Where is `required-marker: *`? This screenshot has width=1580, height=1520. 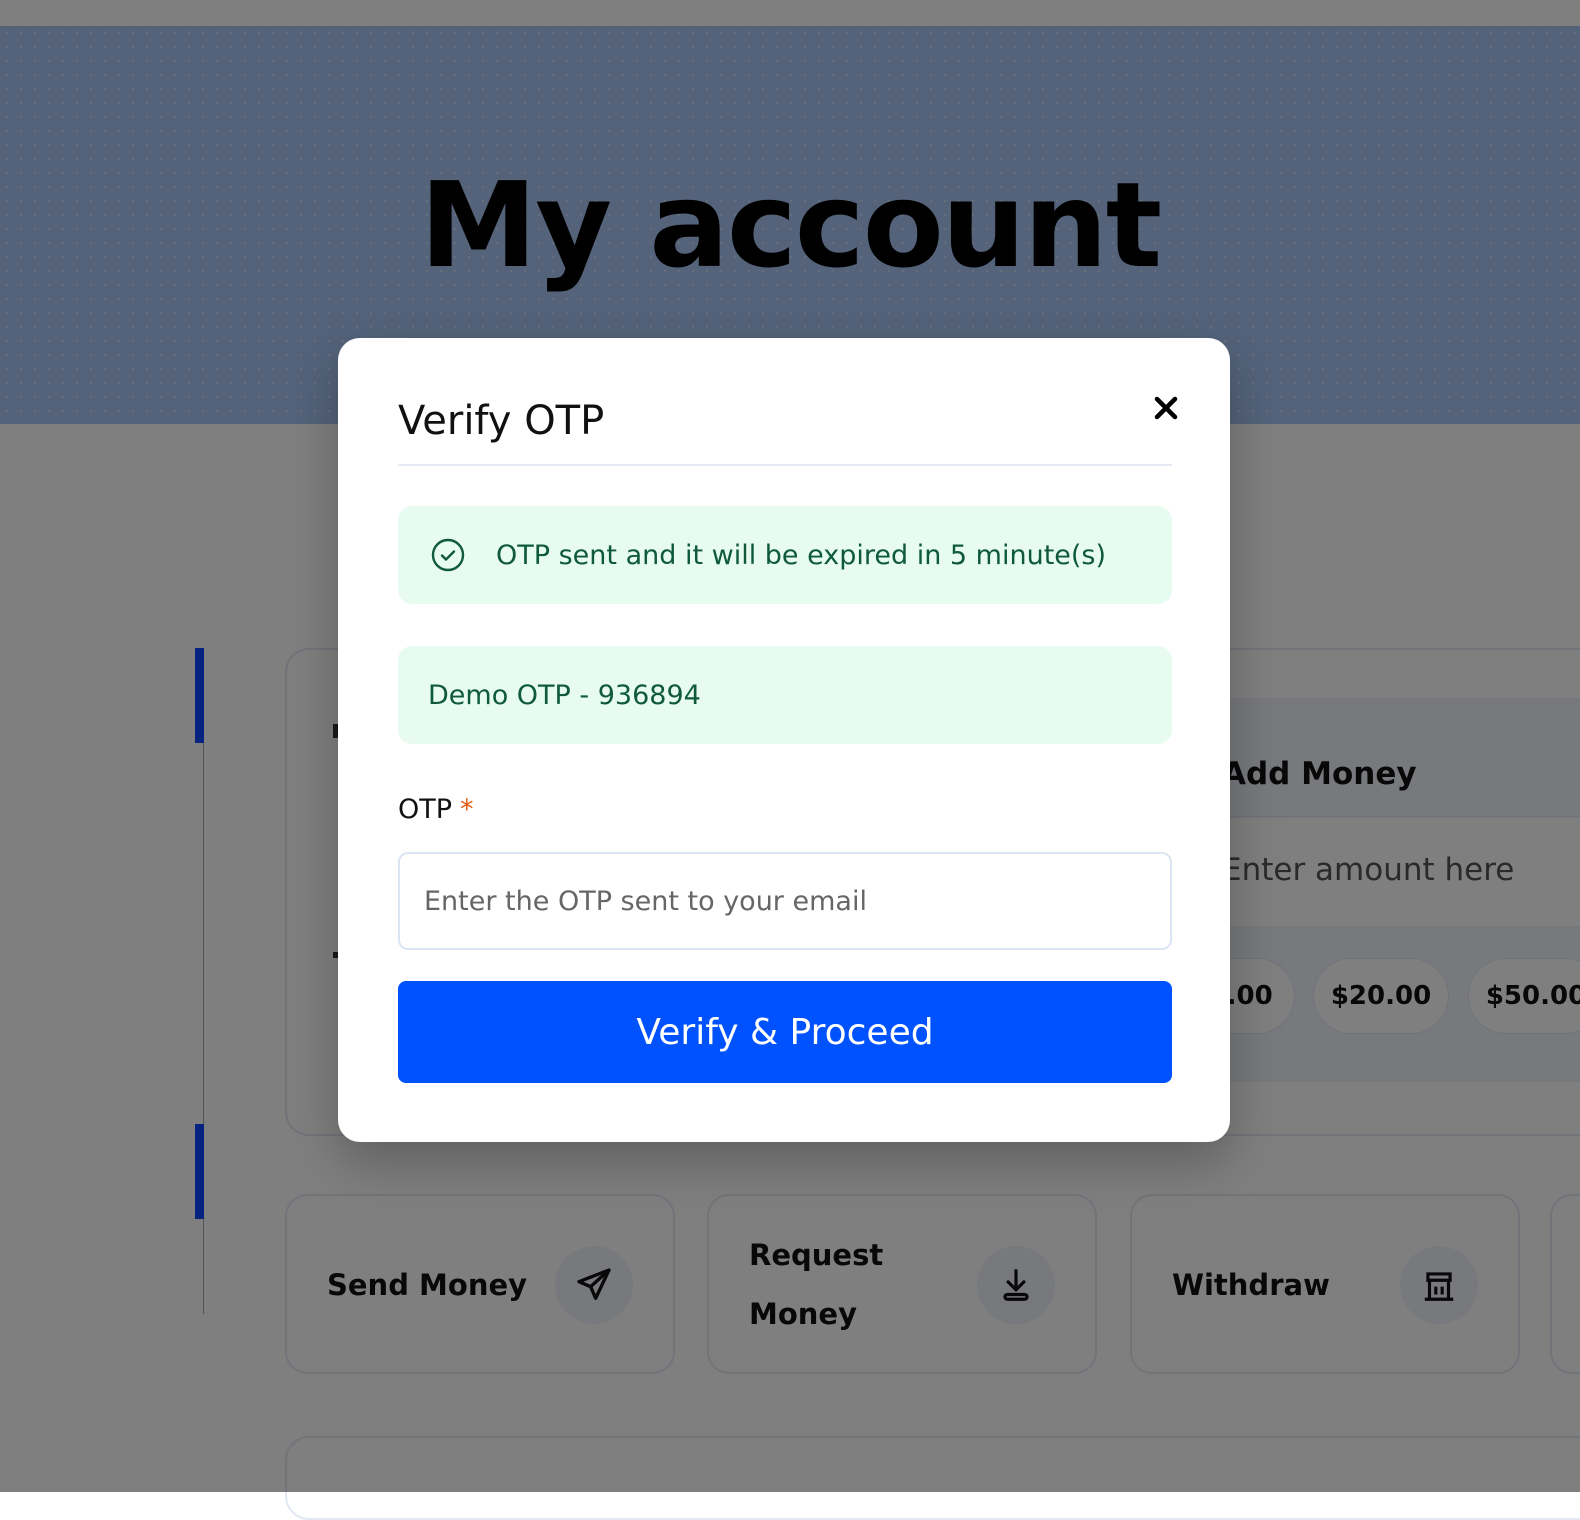
required-marker: * is located at coordinates (467, 809).